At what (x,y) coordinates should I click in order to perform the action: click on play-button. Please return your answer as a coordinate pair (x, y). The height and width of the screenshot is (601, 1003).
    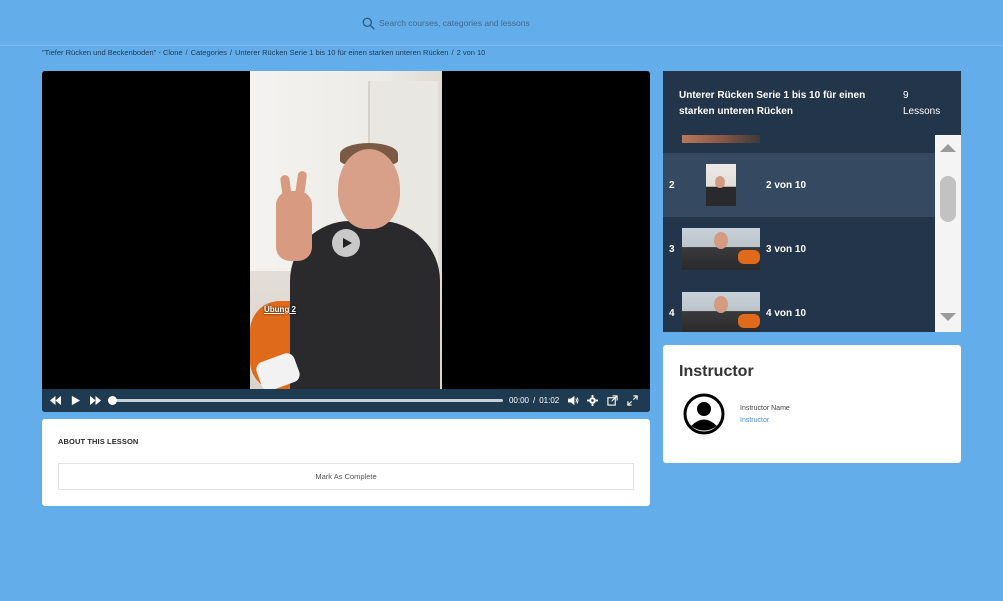
    Looking at the image, I should click on (76, 401).